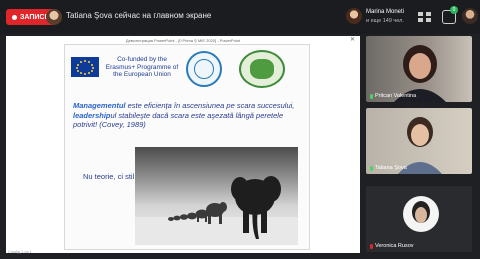 Image resolution: width=480 pixels, height=259 pixels. I want to click on host-avatar, so click(354, 16).